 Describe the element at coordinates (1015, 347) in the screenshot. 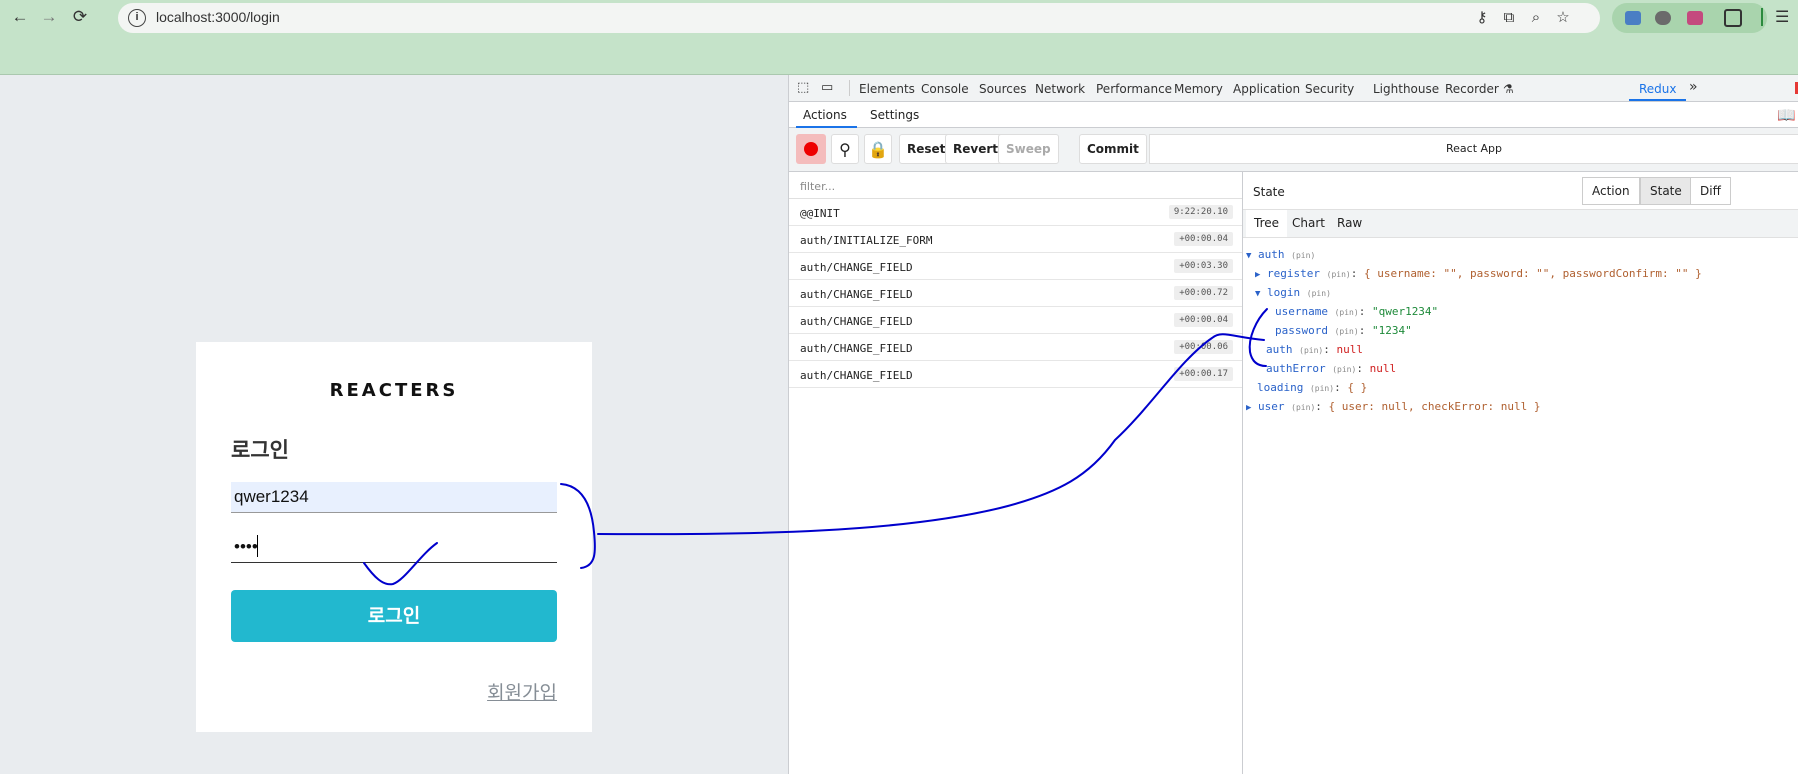

I see `action-row: auth/CHANGE_FIELD +00:00.06` at that location.